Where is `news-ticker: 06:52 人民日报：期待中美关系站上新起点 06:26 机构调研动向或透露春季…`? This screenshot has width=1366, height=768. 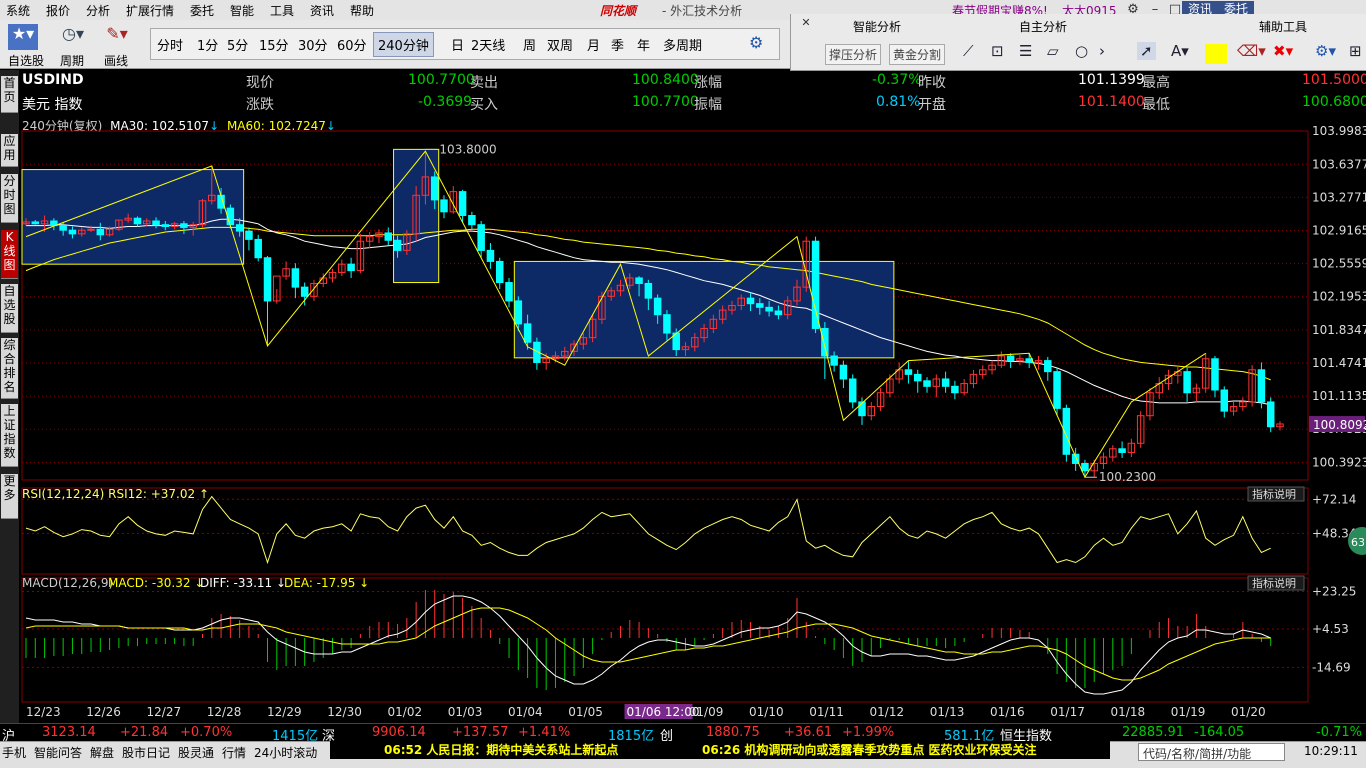
news-ticker: 06:52 人民日报：期待中美关系站上新起点 06:26 机构调研动向或透露春季… is located at coordinates (720, 750).